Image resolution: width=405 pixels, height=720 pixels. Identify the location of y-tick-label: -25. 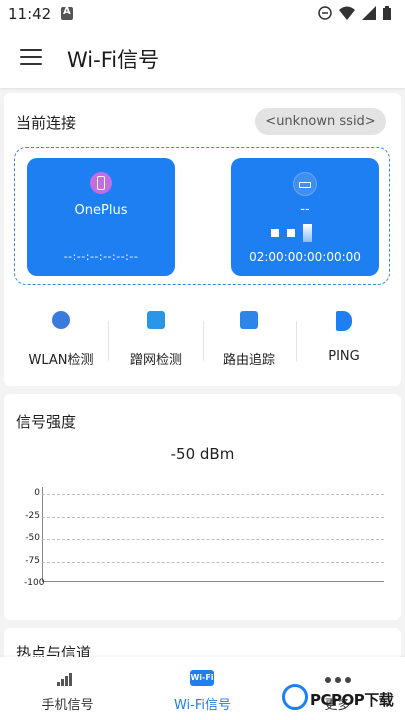
(32, 516).